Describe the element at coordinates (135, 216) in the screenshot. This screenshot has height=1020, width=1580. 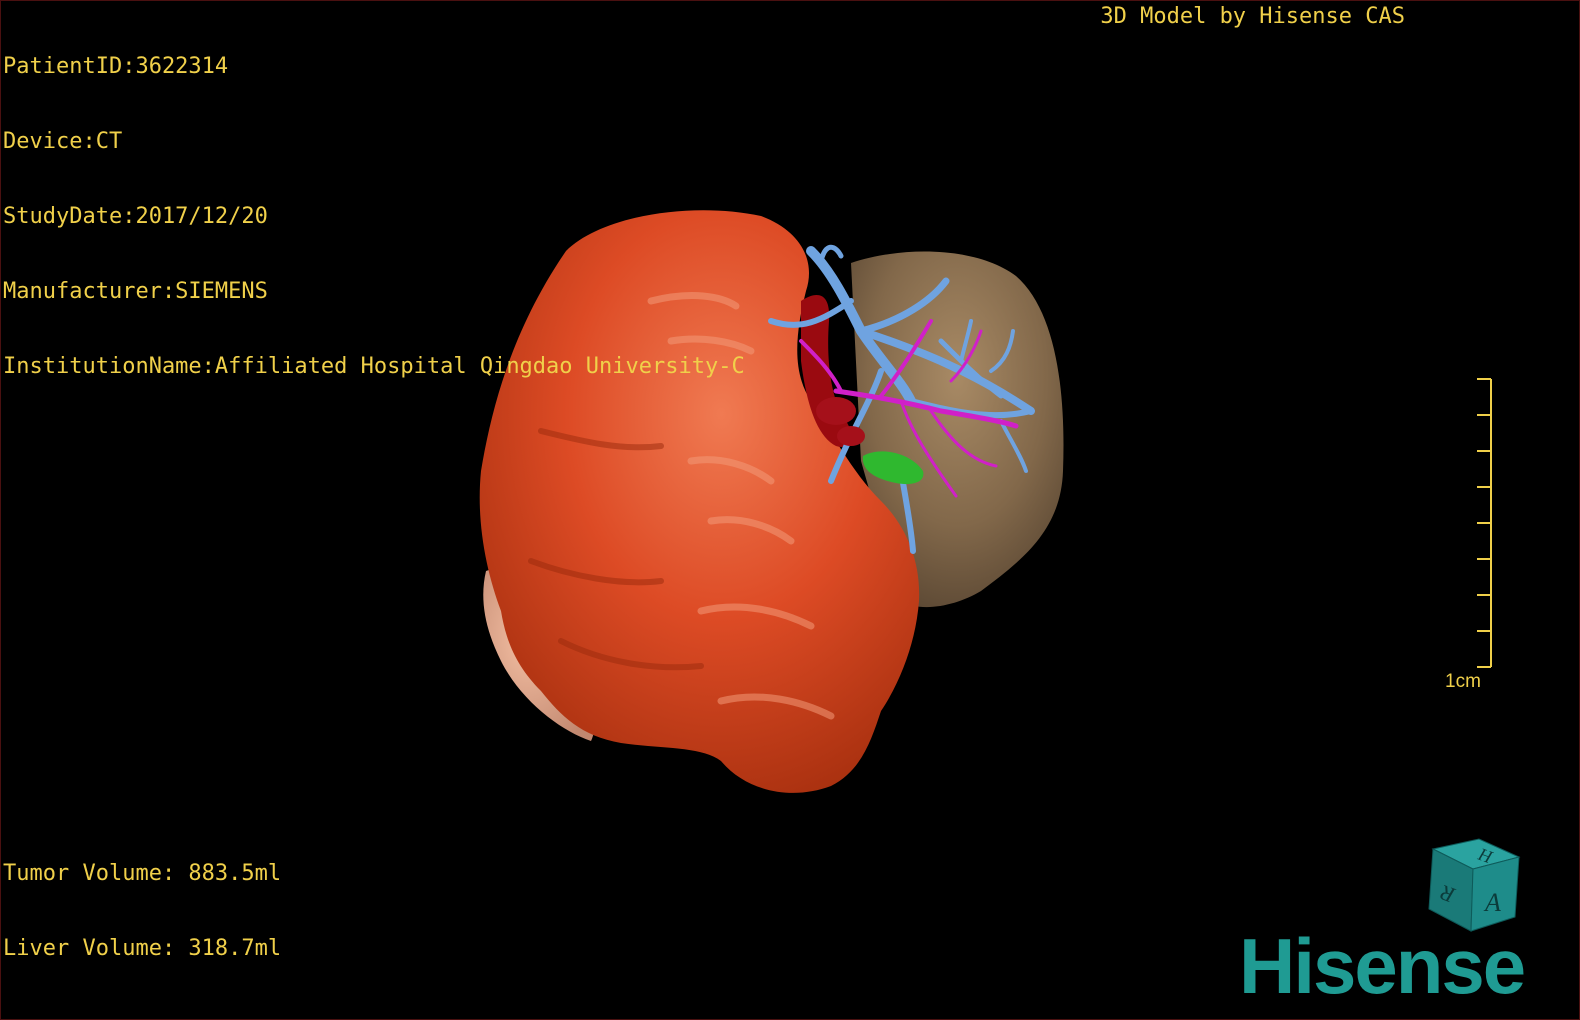
I see `study-date: StudyDate:2017/12/20` at that location.